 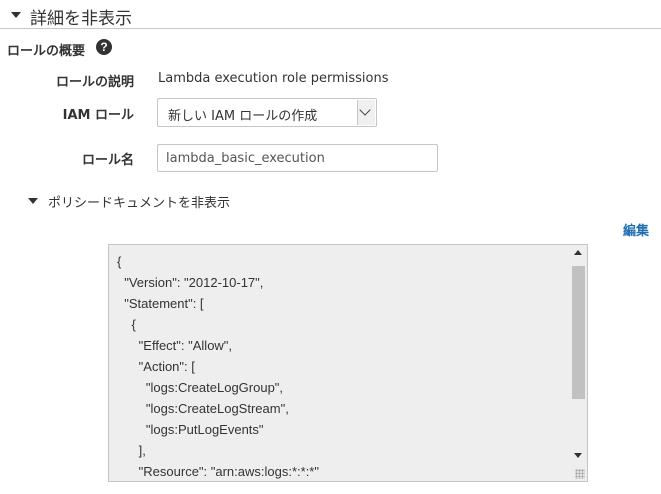 I want to click on iam-role-select: 新しい IAM ロールの作成, so click(x=267, y=112).